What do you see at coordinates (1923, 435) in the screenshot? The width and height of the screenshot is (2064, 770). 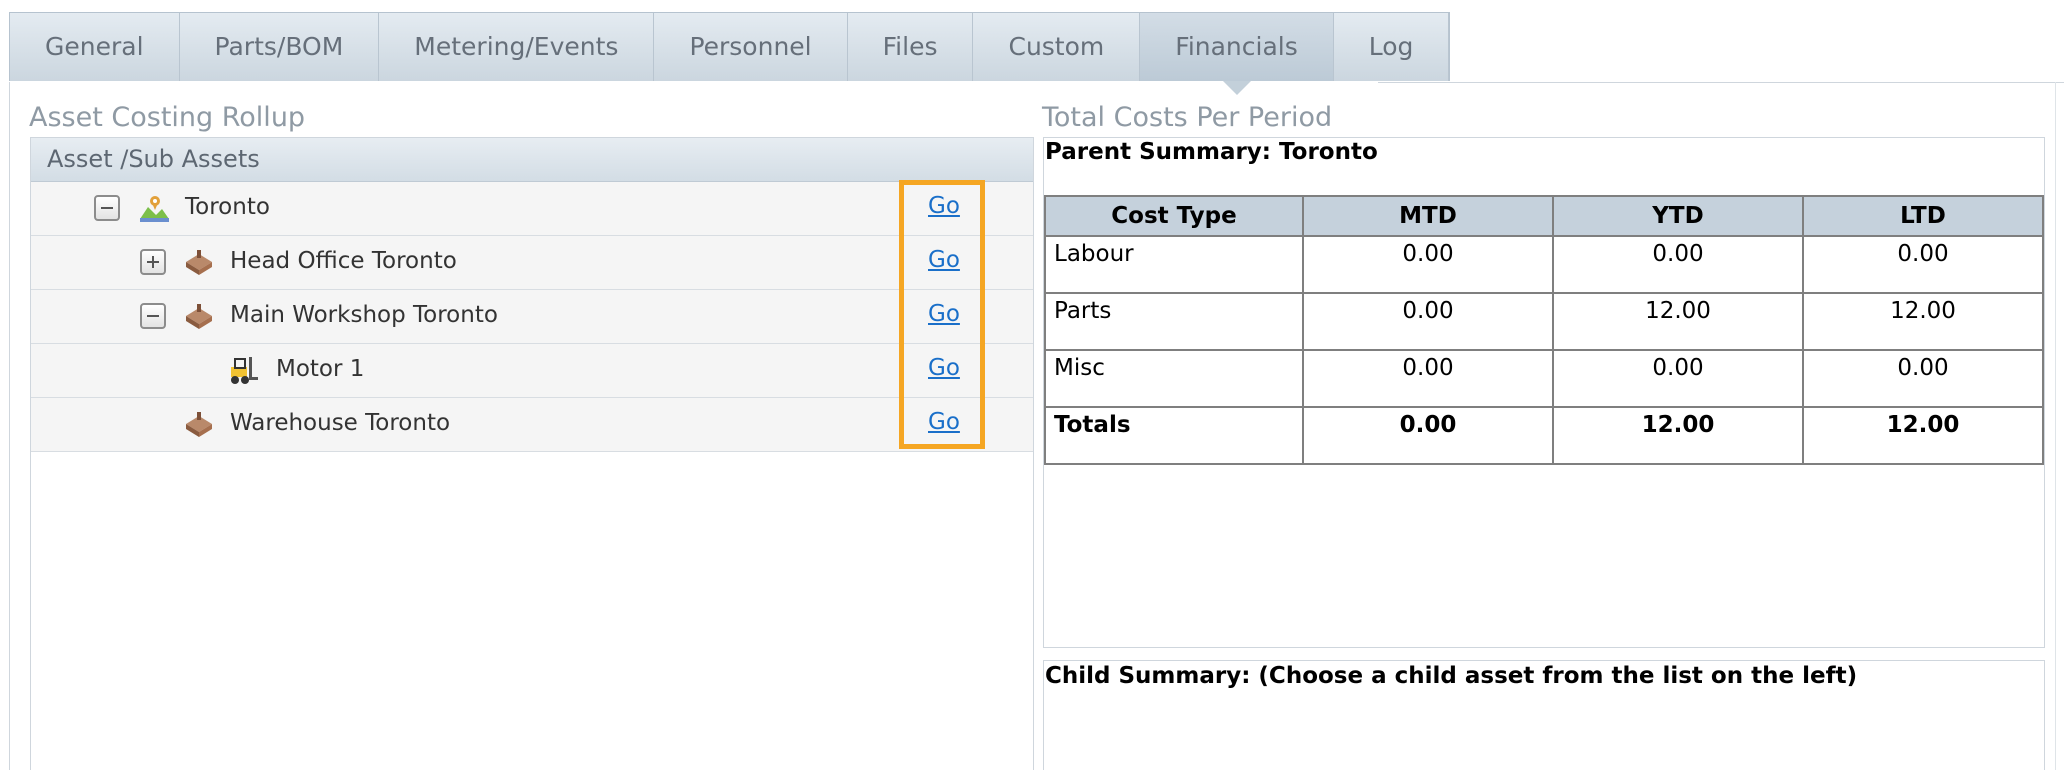 I see `ltd-total: 12.00` at bounding box center [1923, 435].